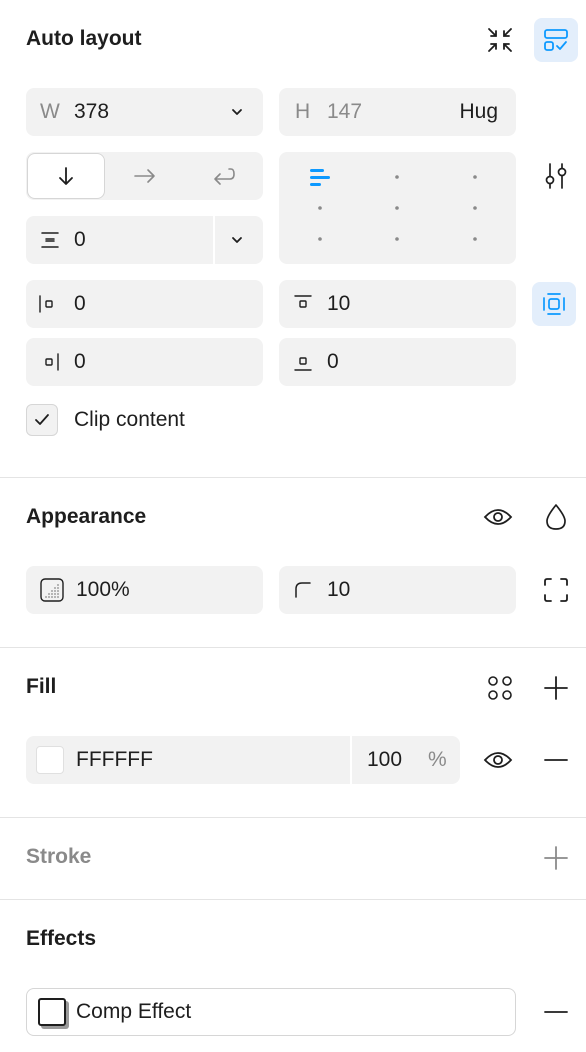 The image size is (586, 1052). What do you see at coordinates (52, 590) in the screenshot?
I see `opacity-icon` at bounding box center [52, 590].